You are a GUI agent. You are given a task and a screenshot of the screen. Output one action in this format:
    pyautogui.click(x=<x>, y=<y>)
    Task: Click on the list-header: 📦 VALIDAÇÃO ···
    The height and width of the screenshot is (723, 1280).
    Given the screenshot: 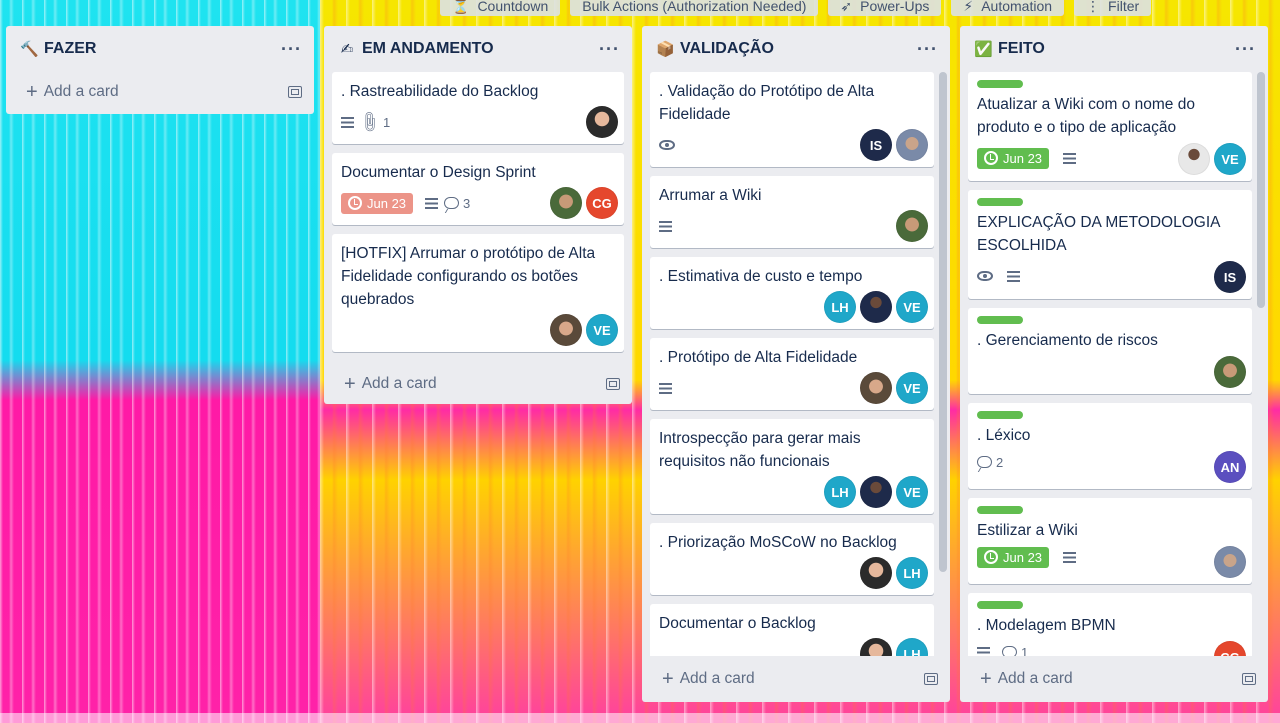 What is the action you would take?
    pyautogui.click(x=796, y=49)
    